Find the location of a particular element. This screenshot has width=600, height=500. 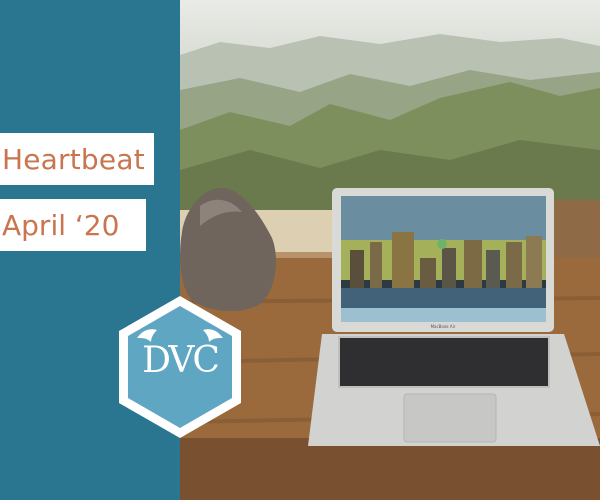

logo-text: DVC is located at coordinates (181, 360).